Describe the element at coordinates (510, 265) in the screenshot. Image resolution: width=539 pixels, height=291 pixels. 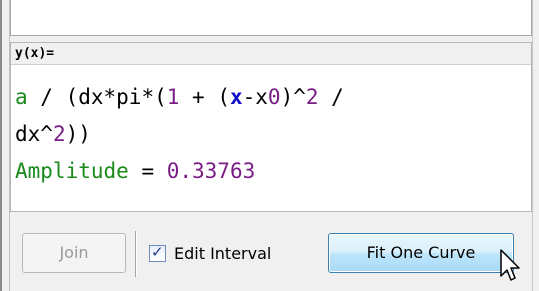
I see `mouse-pointer-icon` at that location.